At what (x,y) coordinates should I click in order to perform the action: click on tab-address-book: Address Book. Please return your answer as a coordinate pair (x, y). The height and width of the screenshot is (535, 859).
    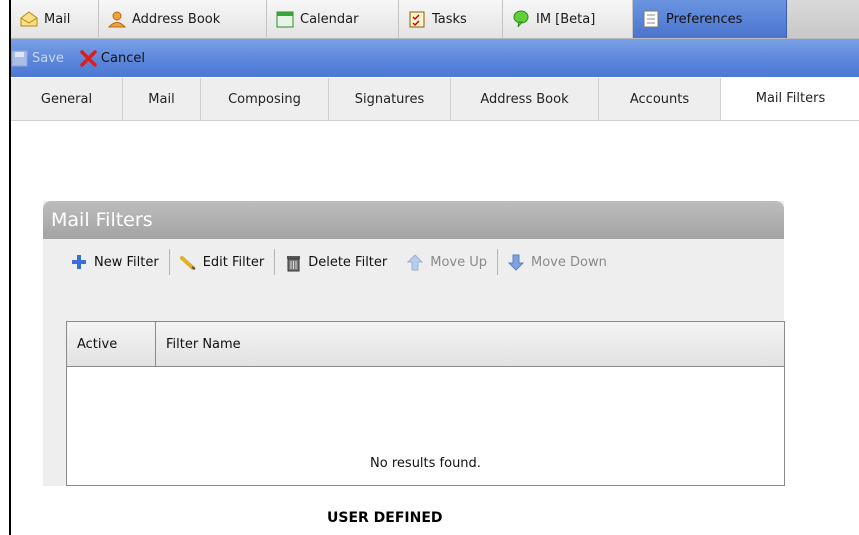
    Looking at the image, I should click on (183, 19).